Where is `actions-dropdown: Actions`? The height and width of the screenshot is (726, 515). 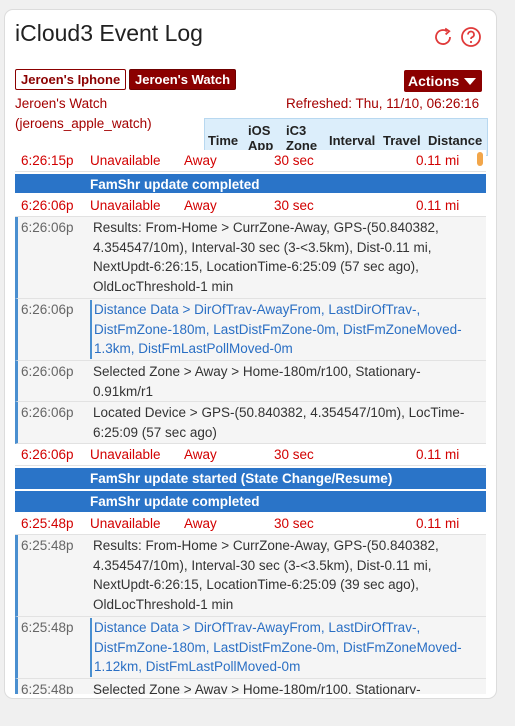 actions-dropdown: Actions is located at coordinates (443, 81).